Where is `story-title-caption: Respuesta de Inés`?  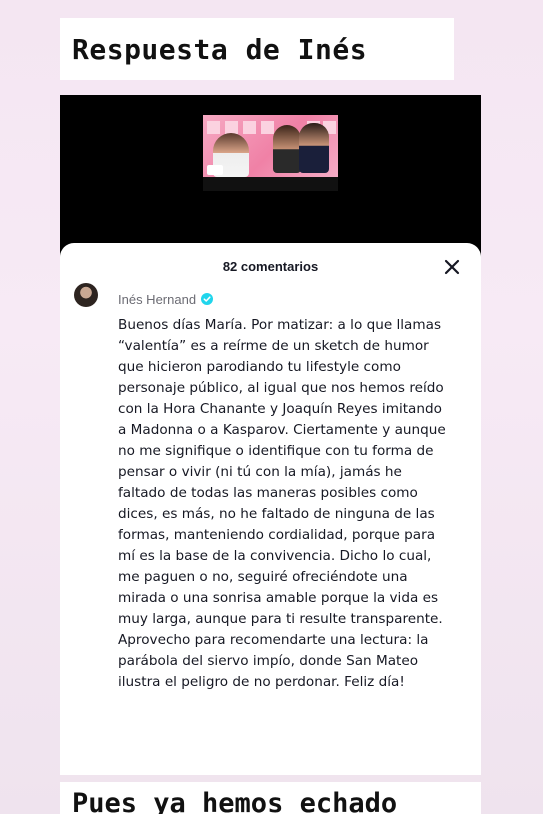 story-title-caption: Respuesta de Inés is located at coordinates (257, 49).